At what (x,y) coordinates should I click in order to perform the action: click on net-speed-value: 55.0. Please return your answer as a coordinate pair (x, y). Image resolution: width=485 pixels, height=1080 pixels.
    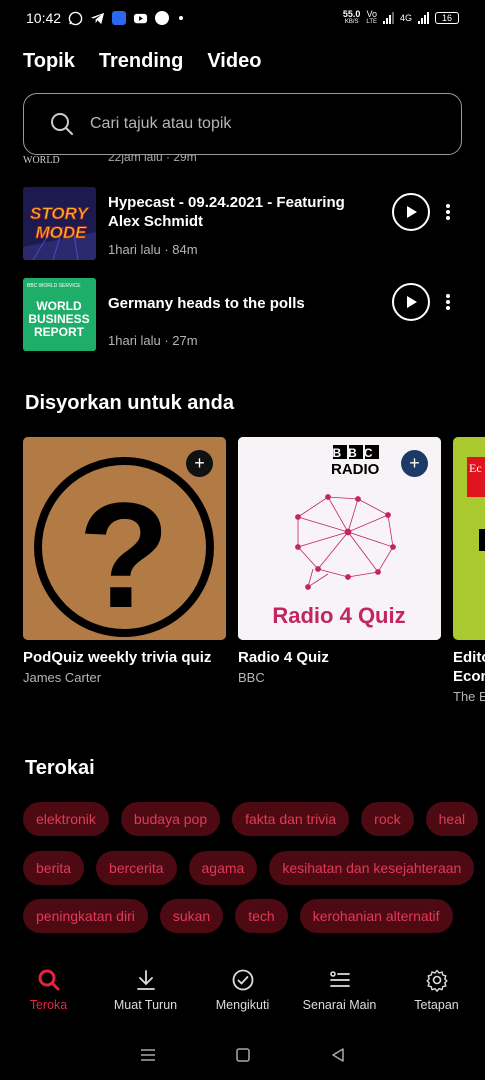
    Looking at the image, I should click on (351, 14).